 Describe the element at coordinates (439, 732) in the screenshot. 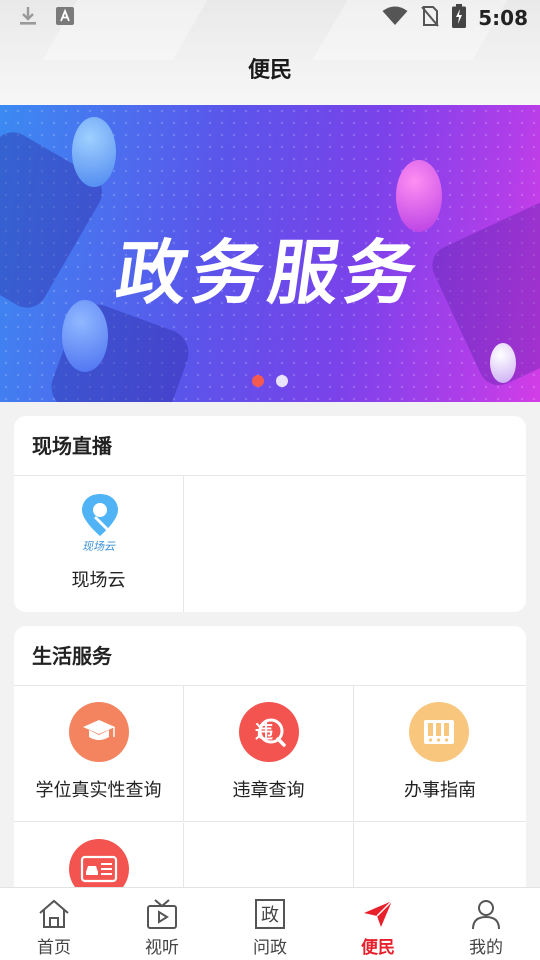

I see `guide-binders-icon` at that location.